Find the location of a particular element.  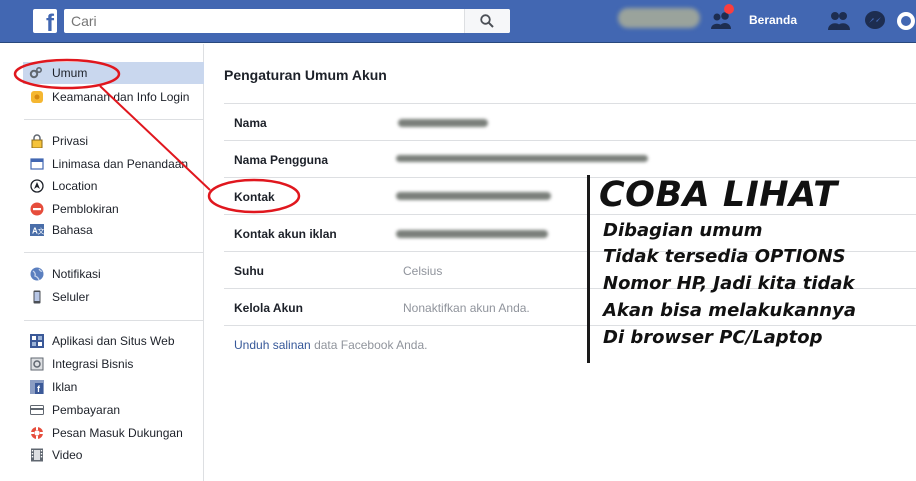

sidebar-item-label: Iklan is located at coordinates (65, 387).